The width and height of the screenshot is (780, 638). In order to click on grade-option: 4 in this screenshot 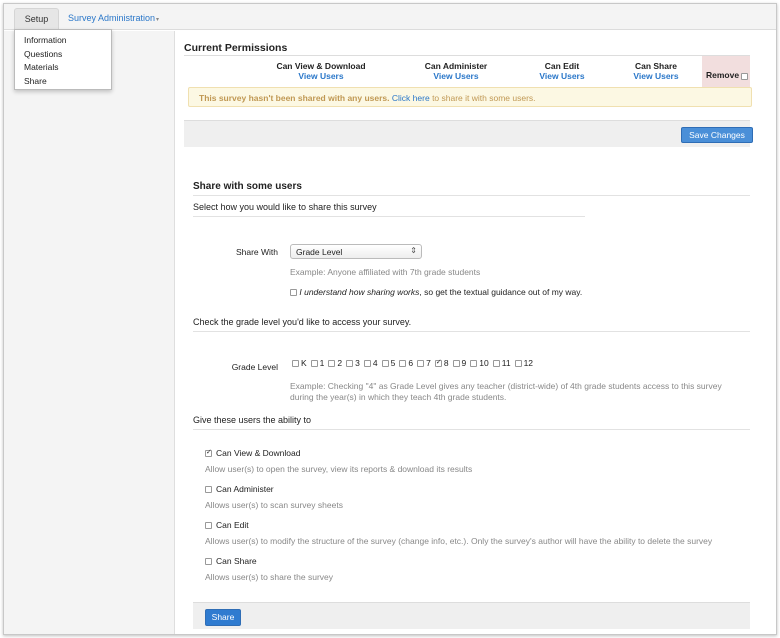, I will do `click(370, 363)`.